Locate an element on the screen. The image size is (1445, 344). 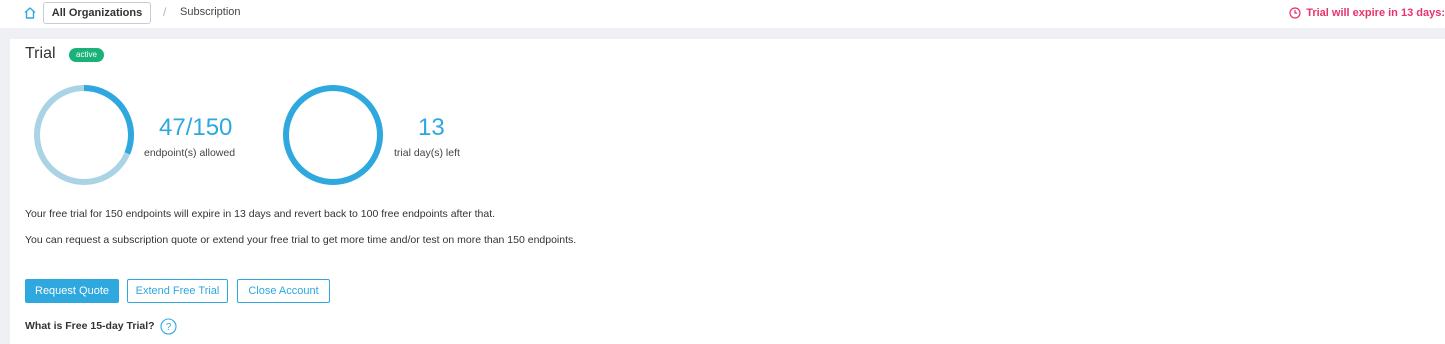
home-icon is located at coordinates (30, 13).